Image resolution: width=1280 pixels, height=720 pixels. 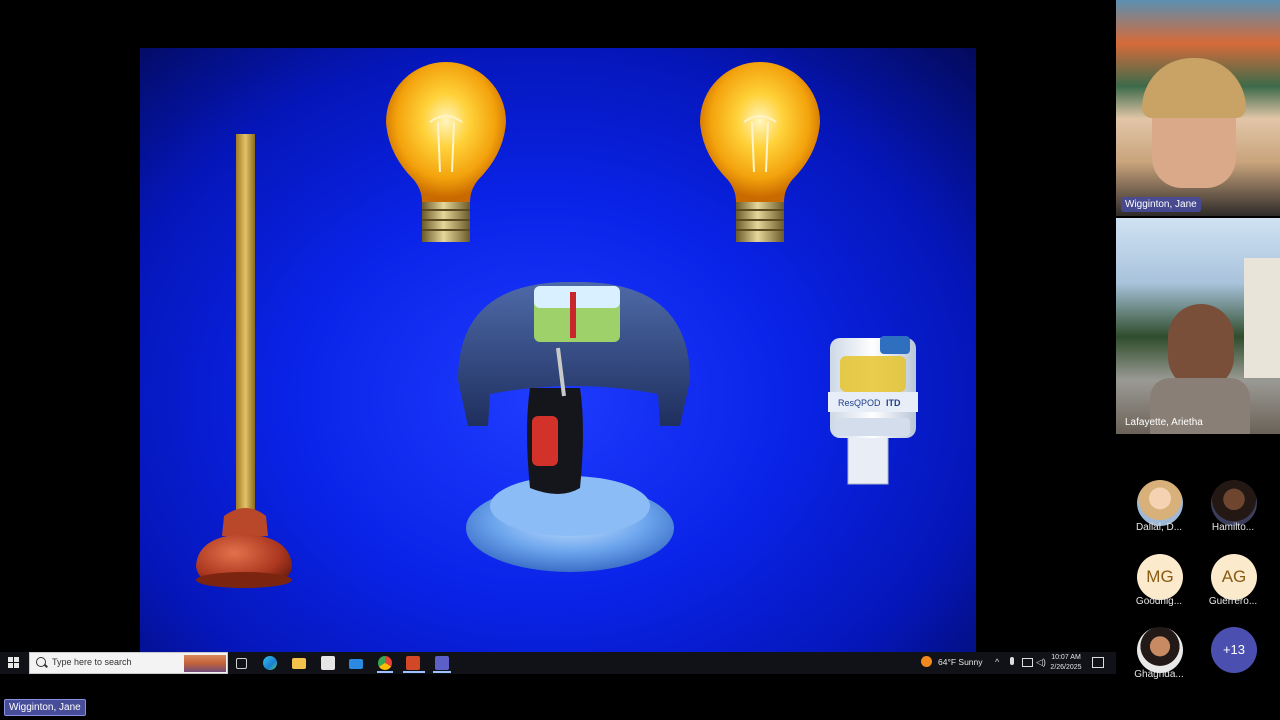 I want to click on avatar-ghaghda, so click(x=1160, y=650).